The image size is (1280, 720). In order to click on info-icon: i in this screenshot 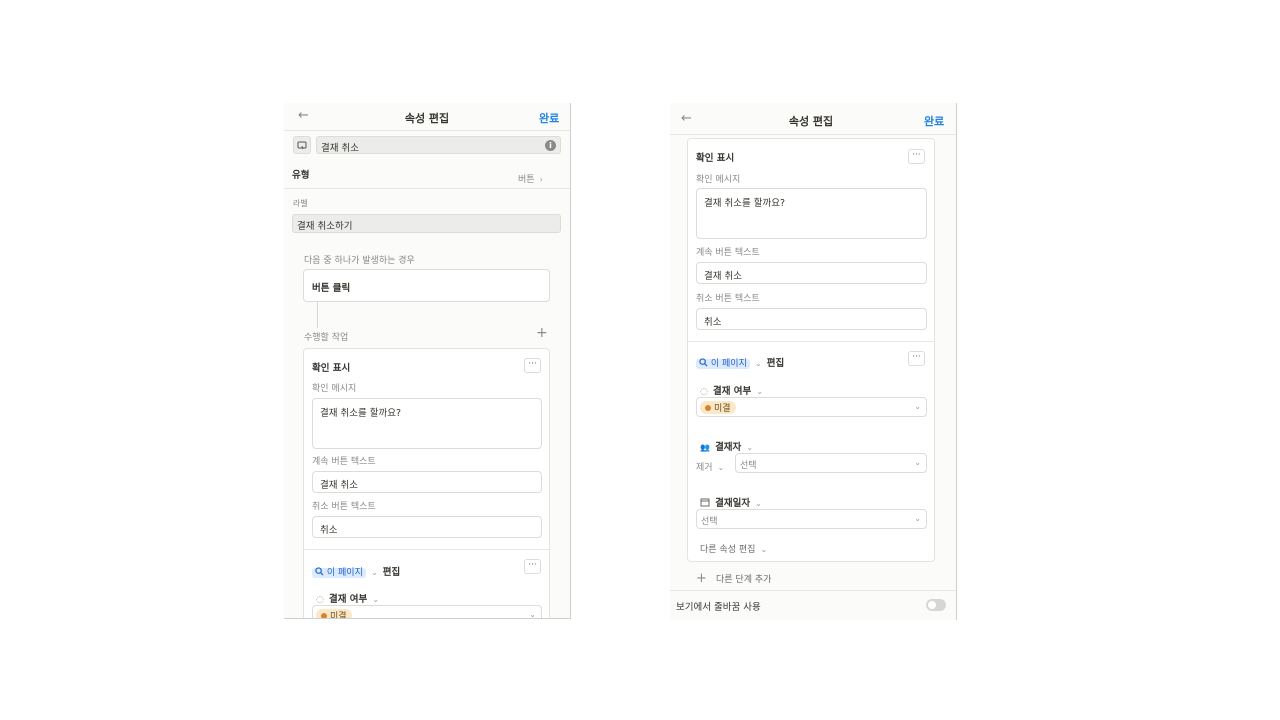, I will do `click(550, 145)`.